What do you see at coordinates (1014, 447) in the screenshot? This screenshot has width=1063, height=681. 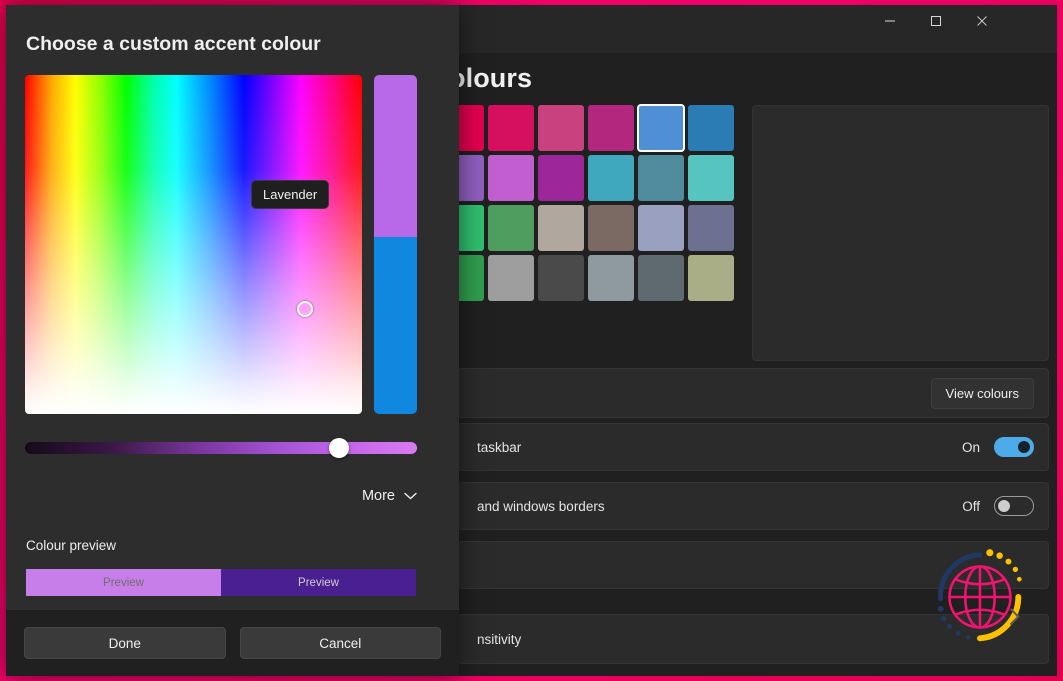 I see `taskbar-toggle` at bounding box center [1014, 447].